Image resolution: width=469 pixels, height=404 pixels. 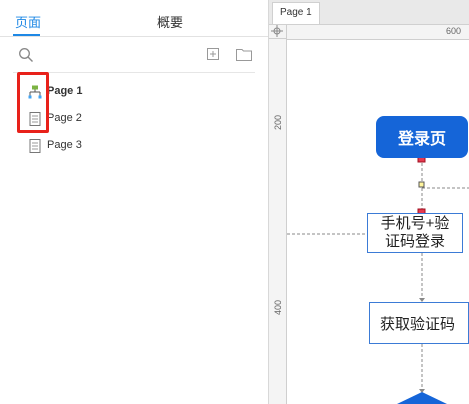 I want to click on add-folder-icon, so click(x=244, y=54).